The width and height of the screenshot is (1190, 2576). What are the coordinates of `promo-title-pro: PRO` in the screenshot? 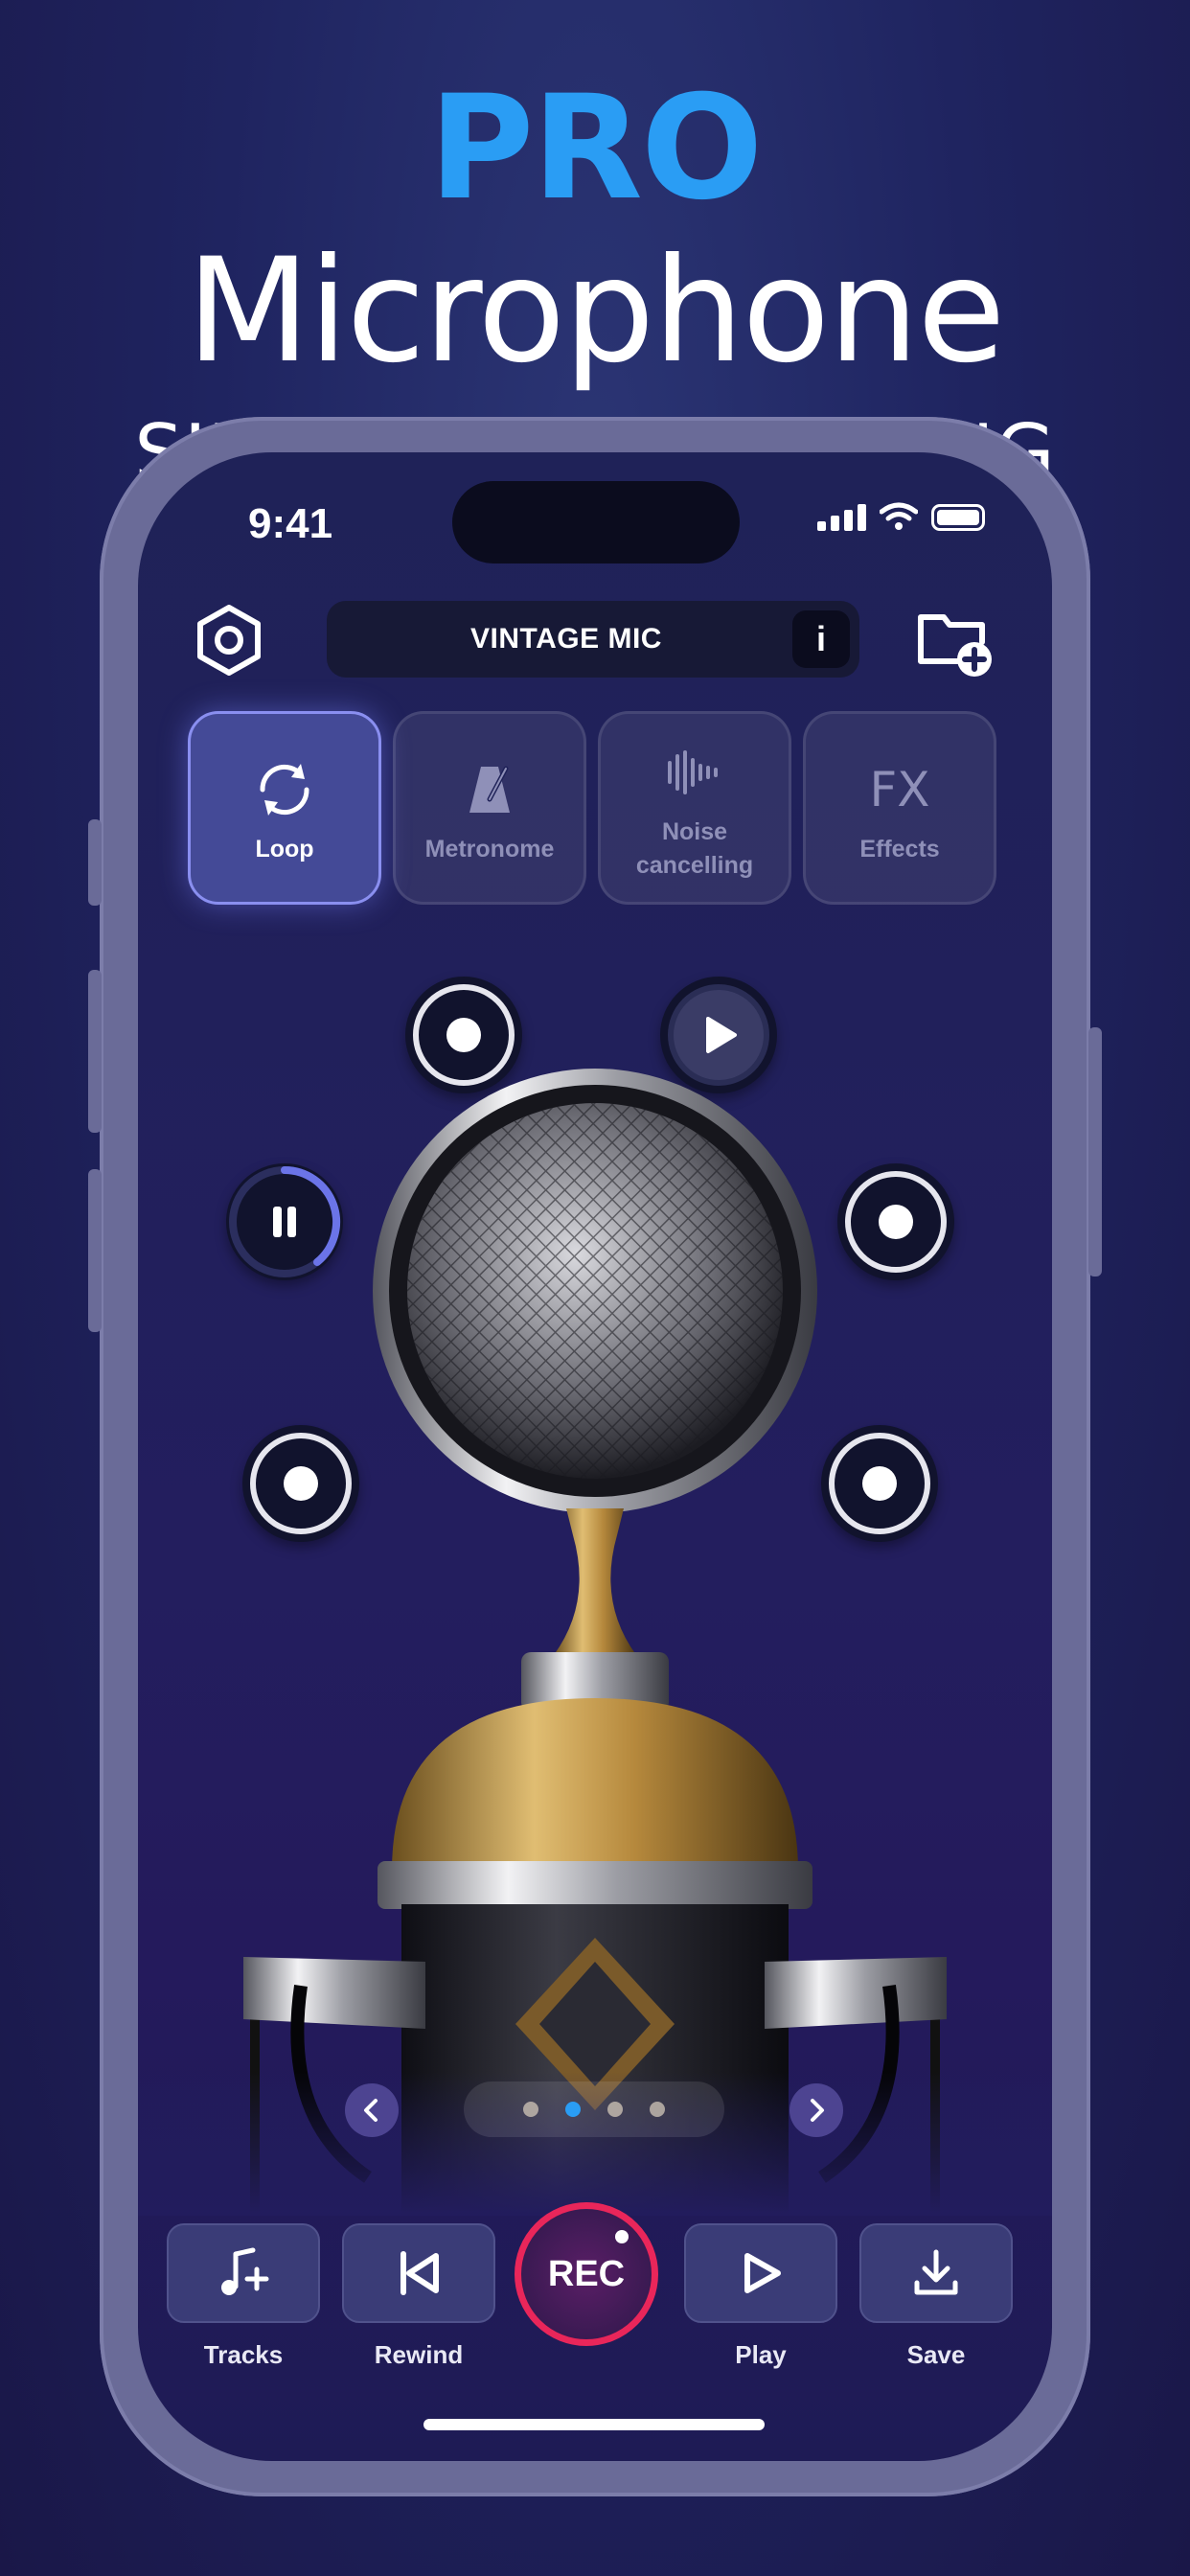 It's located at (596, 148).